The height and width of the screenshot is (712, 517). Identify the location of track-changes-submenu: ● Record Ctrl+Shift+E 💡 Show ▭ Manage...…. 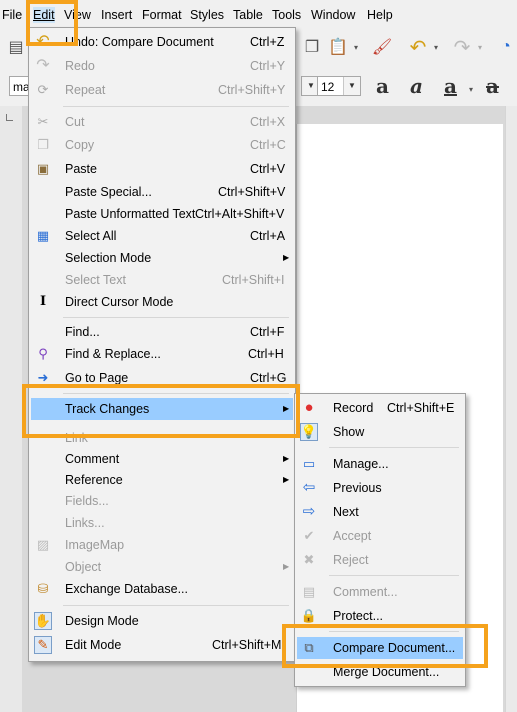
(380, 540).